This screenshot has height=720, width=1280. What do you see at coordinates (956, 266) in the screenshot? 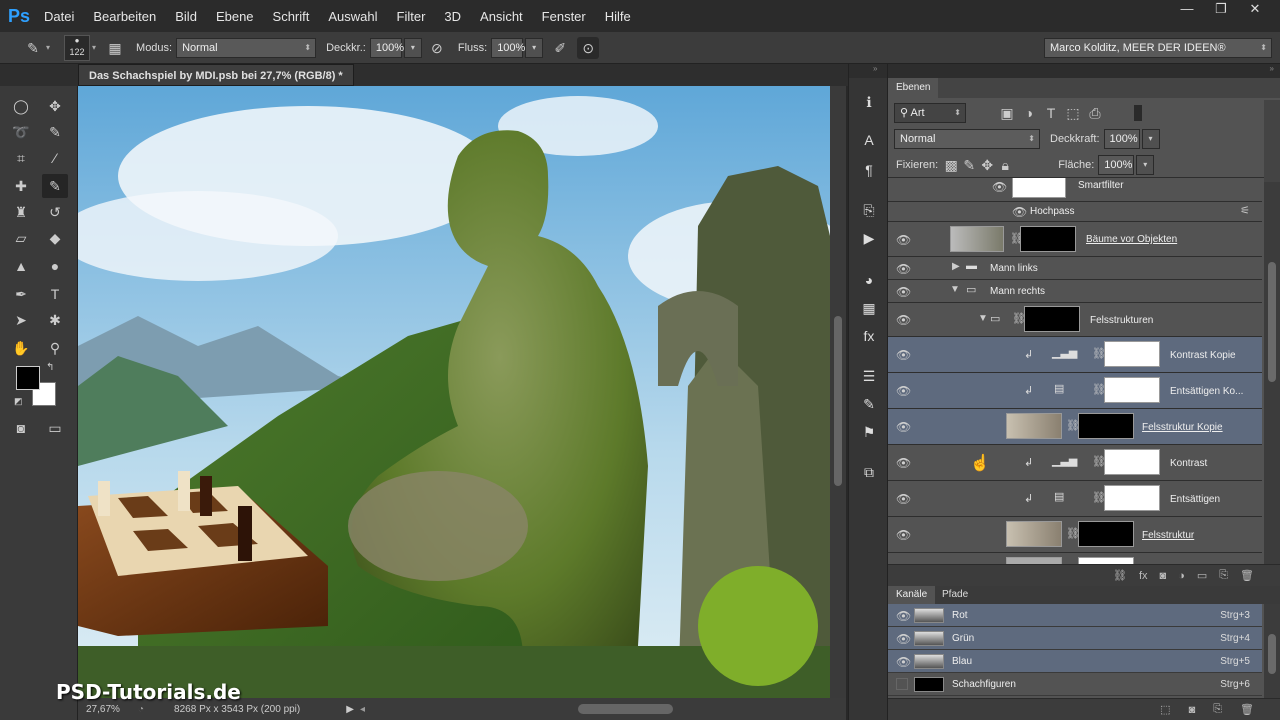
I see `expand-arrow-icon: ▶` at bounding box center [956, 266].